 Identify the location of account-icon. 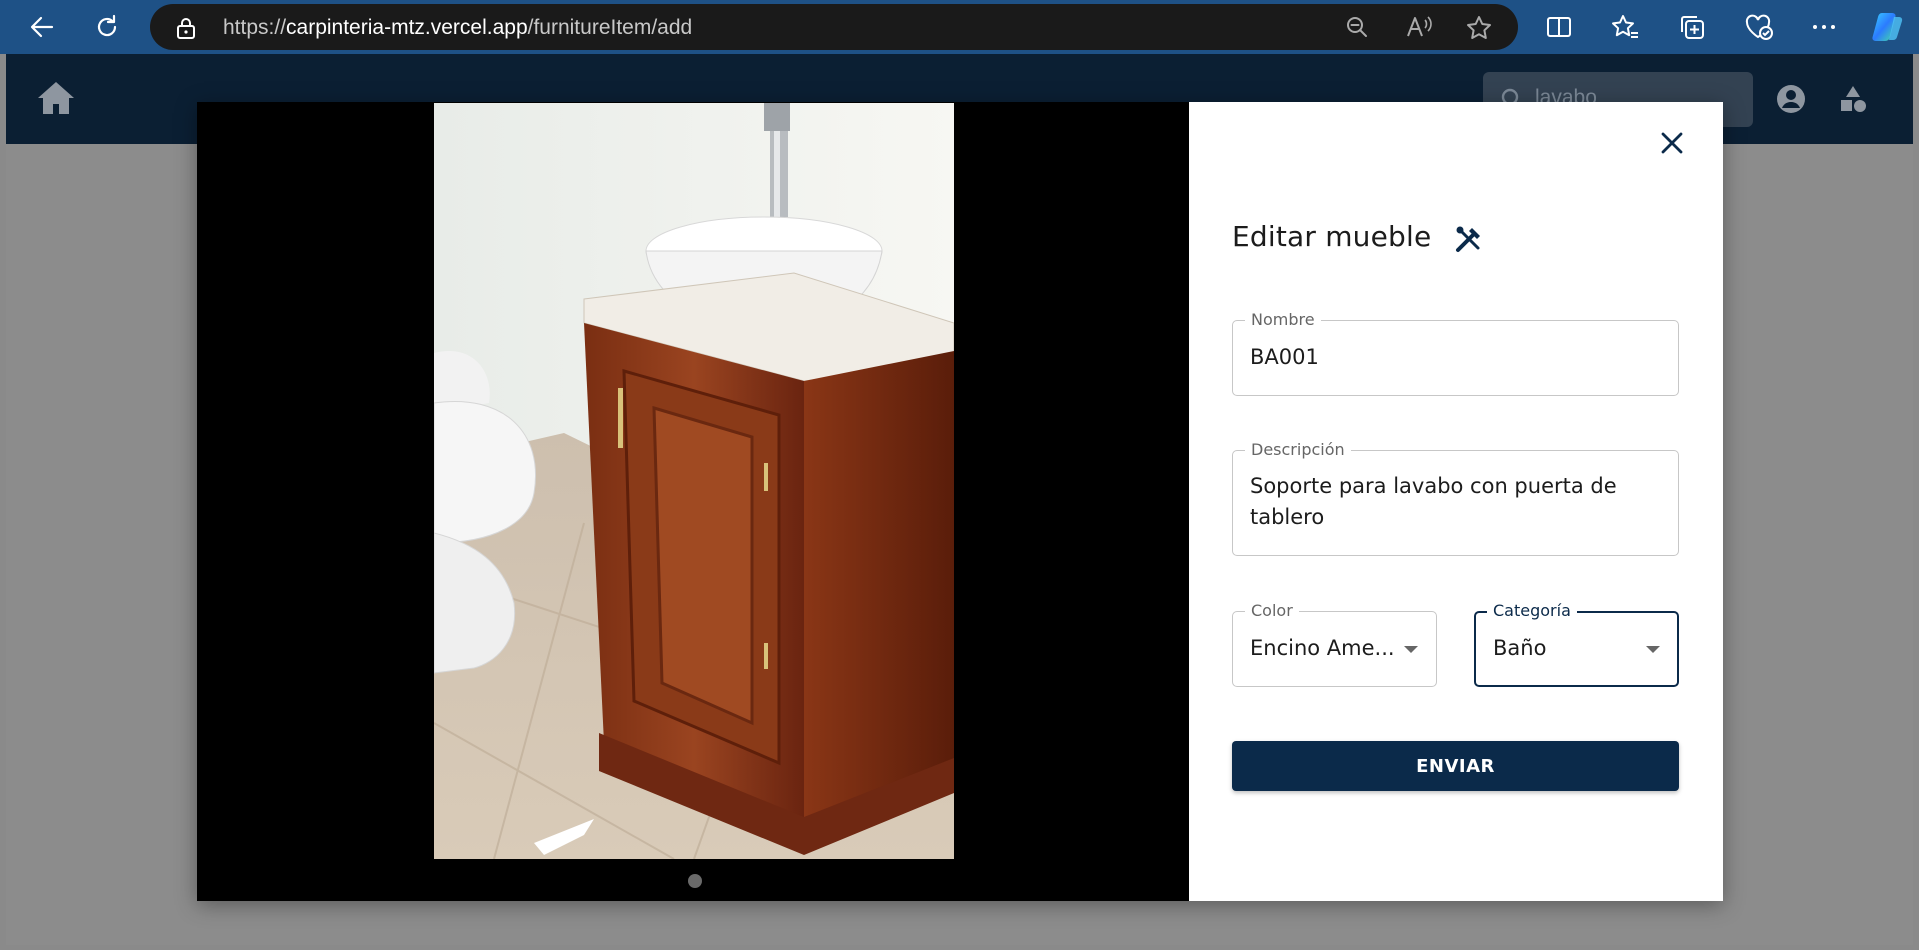
(1791, 101).